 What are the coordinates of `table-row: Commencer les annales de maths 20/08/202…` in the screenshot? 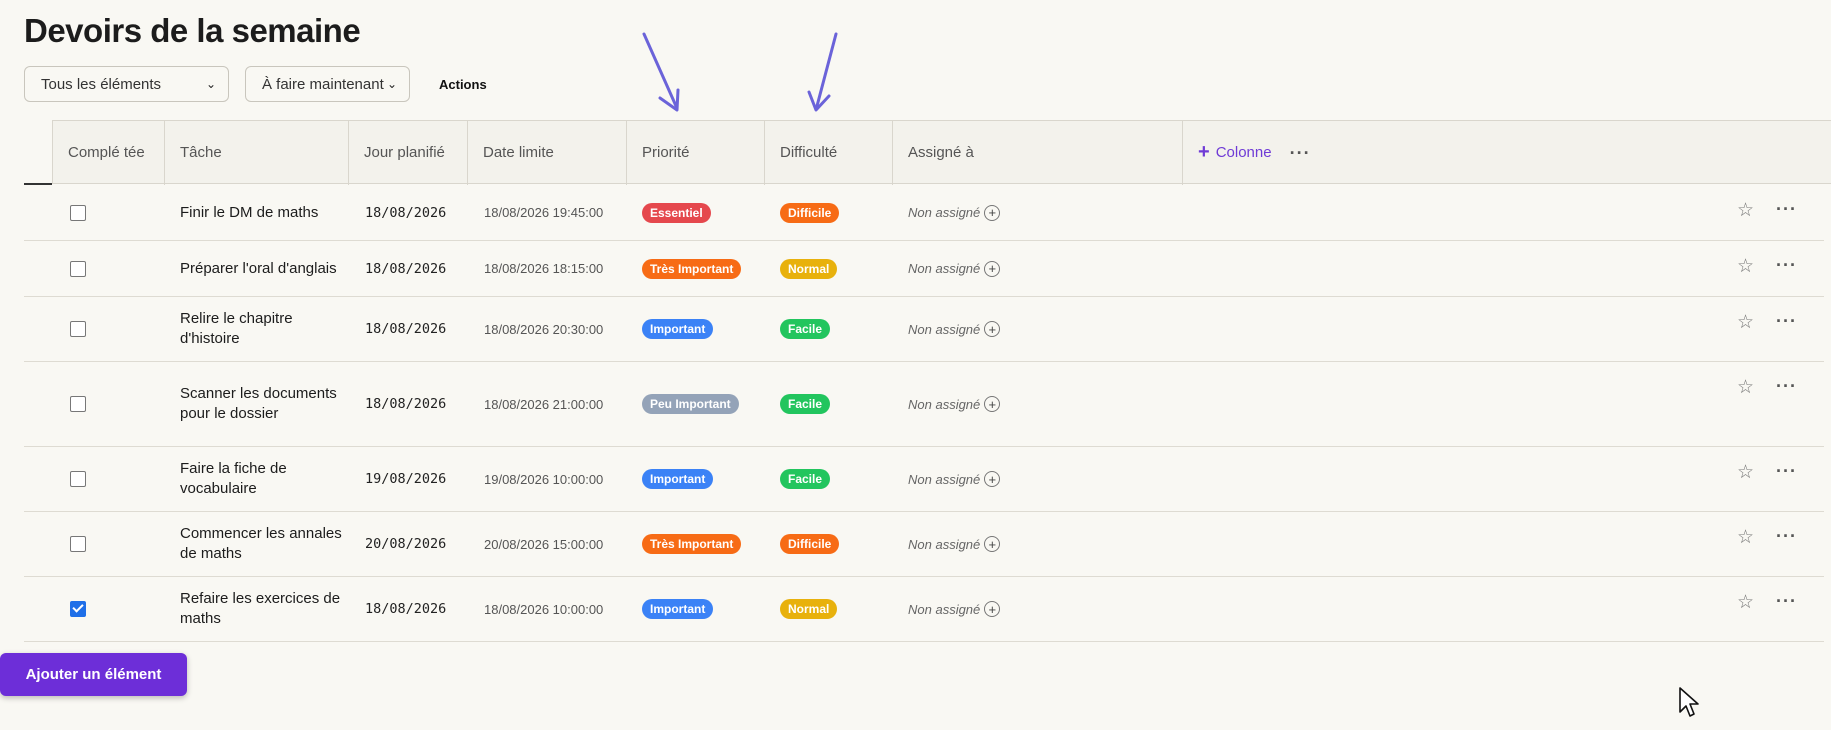 It's located at (924, 544).